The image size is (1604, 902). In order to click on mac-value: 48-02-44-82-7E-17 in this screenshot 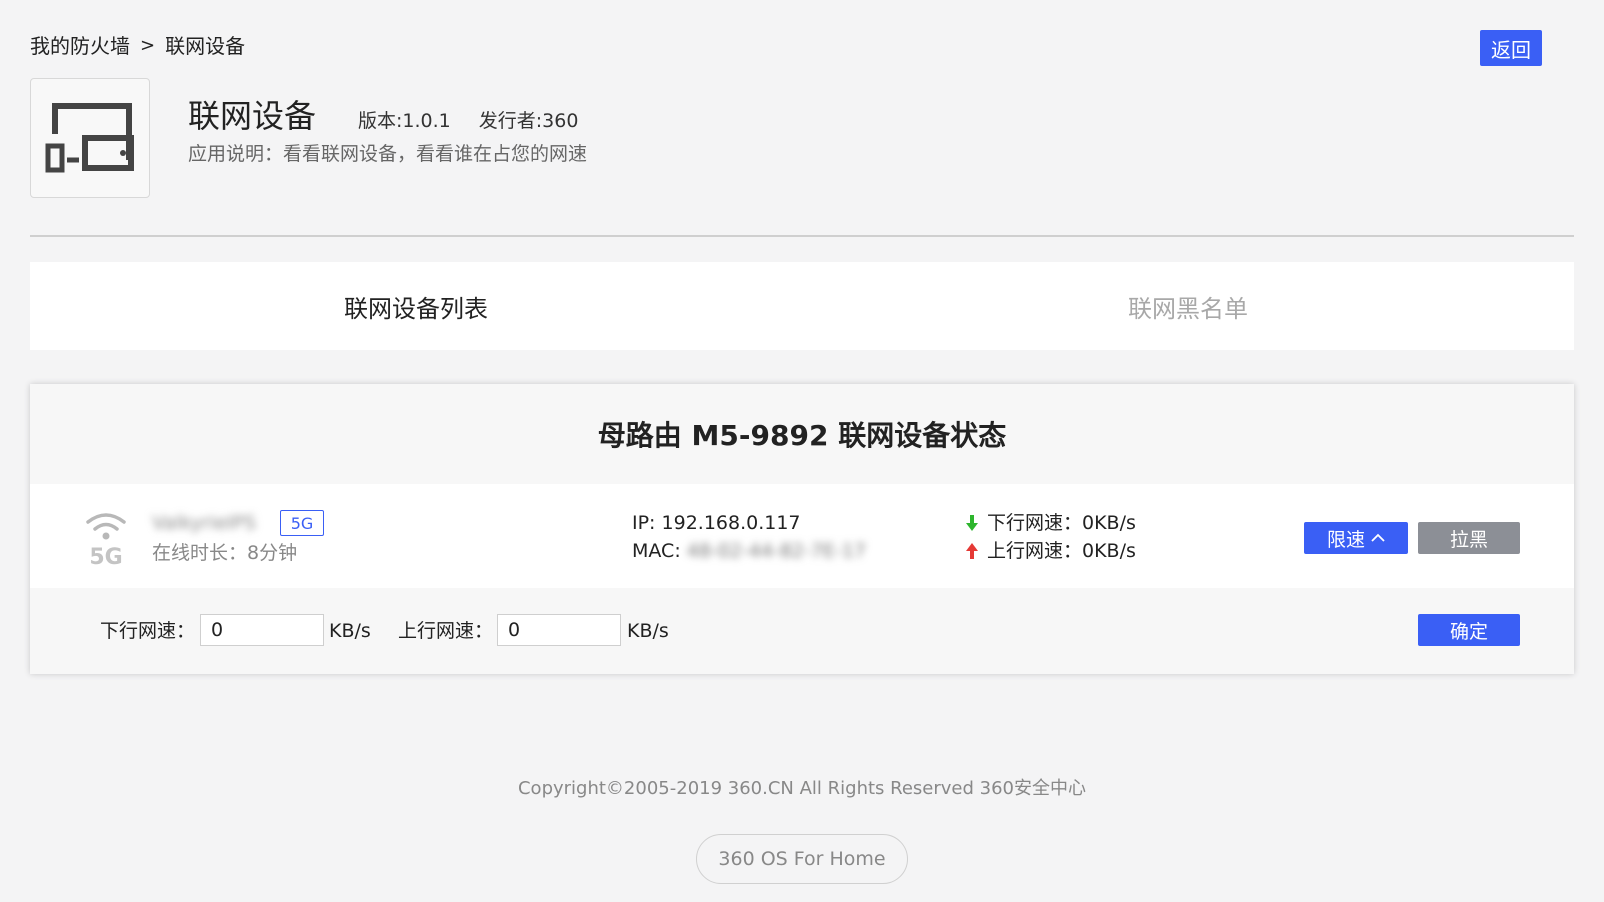, I will do `click(776, 551)`.